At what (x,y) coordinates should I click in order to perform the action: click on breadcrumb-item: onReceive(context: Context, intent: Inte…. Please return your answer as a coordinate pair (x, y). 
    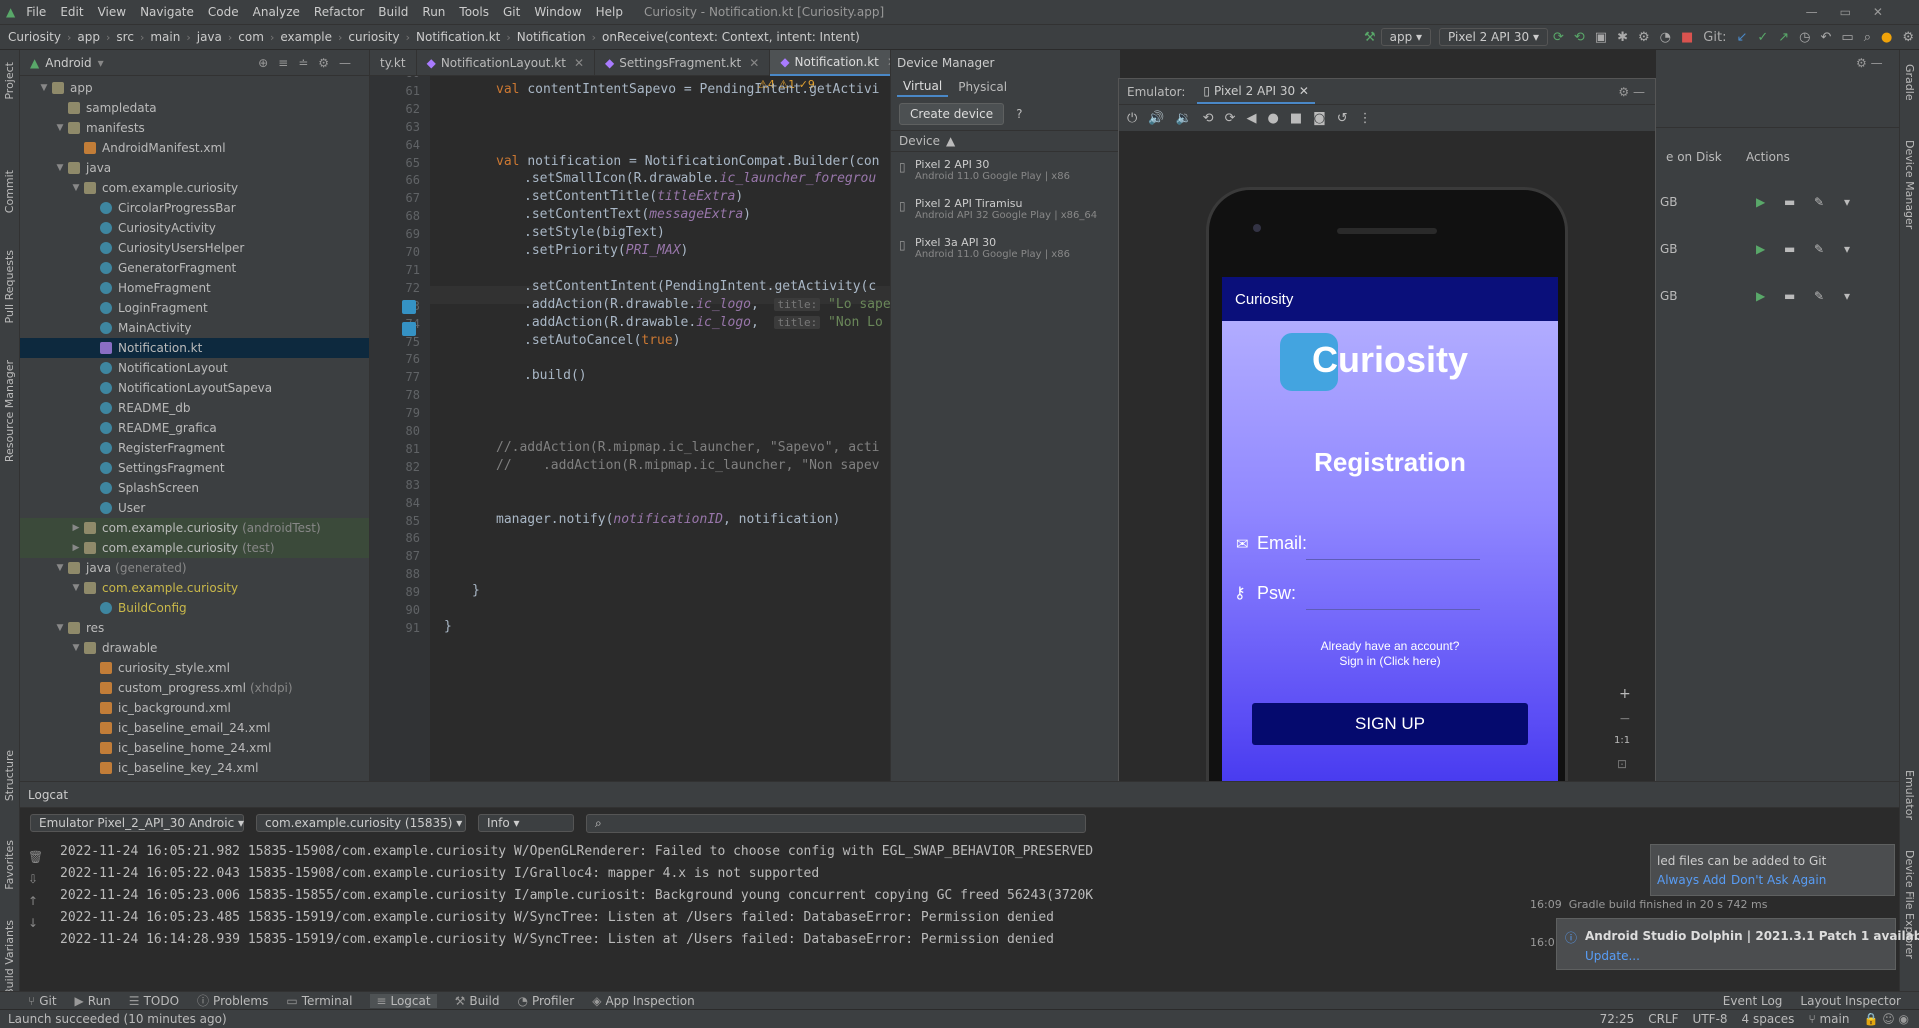
    Looking at the image, I should click on (731, 37).